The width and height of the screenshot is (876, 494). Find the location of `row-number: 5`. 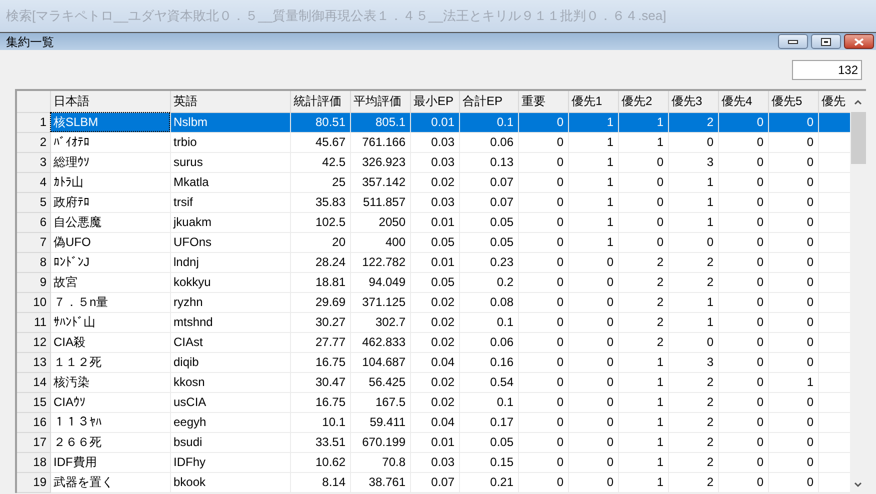

row-number: 5 is located at coordinates (33, 202).